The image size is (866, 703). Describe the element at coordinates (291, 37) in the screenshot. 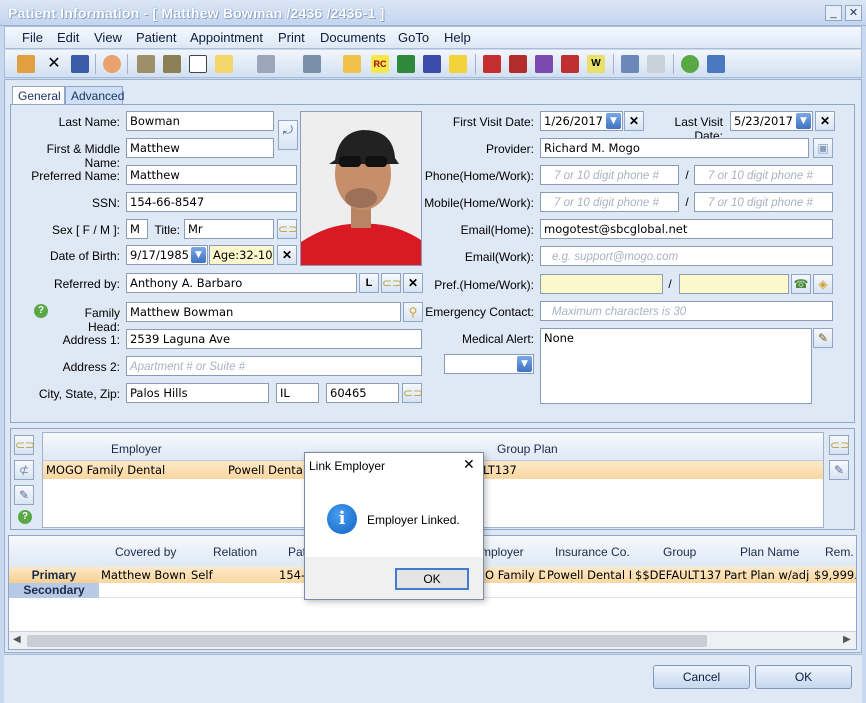

I see `menu-print: Print` at that location.